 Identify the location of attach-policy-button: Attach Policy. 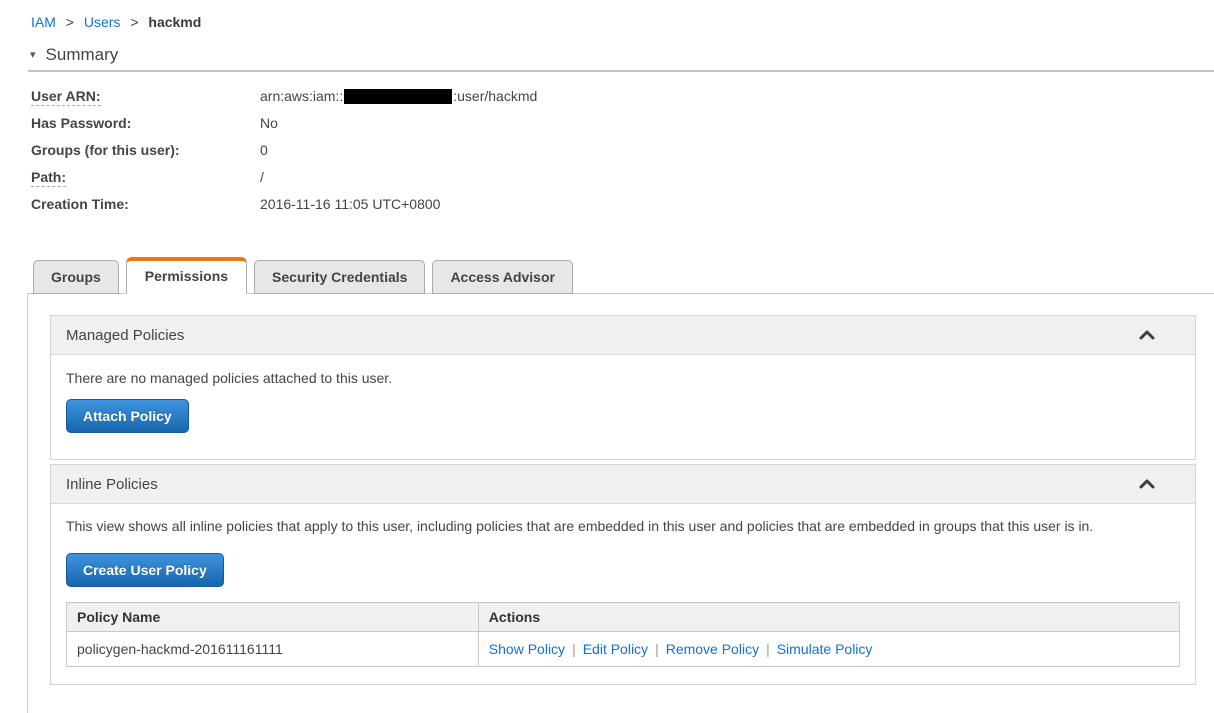
(127, 416).